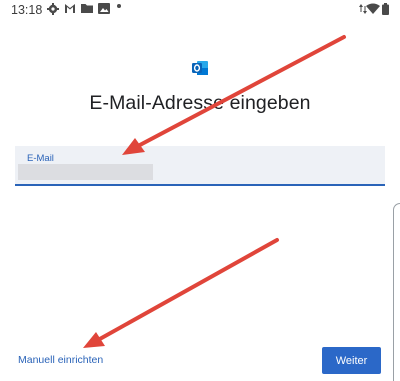 The image size is (400, 381). What do you see at coordinates (396, 292) in the screenshot?
I see `side-panel-edge` at bounding box center [396, 292].